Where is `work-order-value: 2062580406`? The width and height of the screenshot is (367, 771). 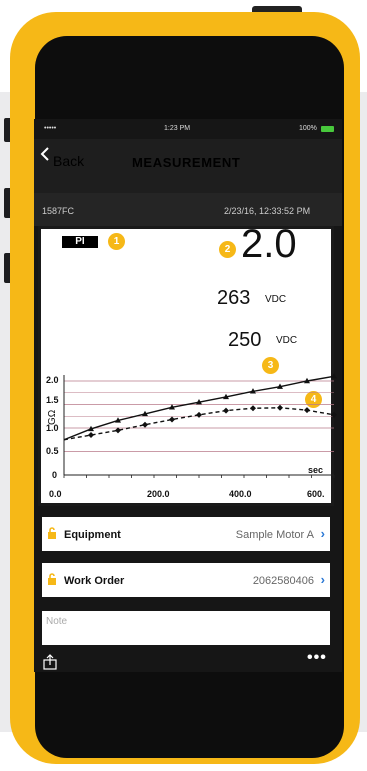 work-order-value: 2062580406 is located at coordinates (283, 581).